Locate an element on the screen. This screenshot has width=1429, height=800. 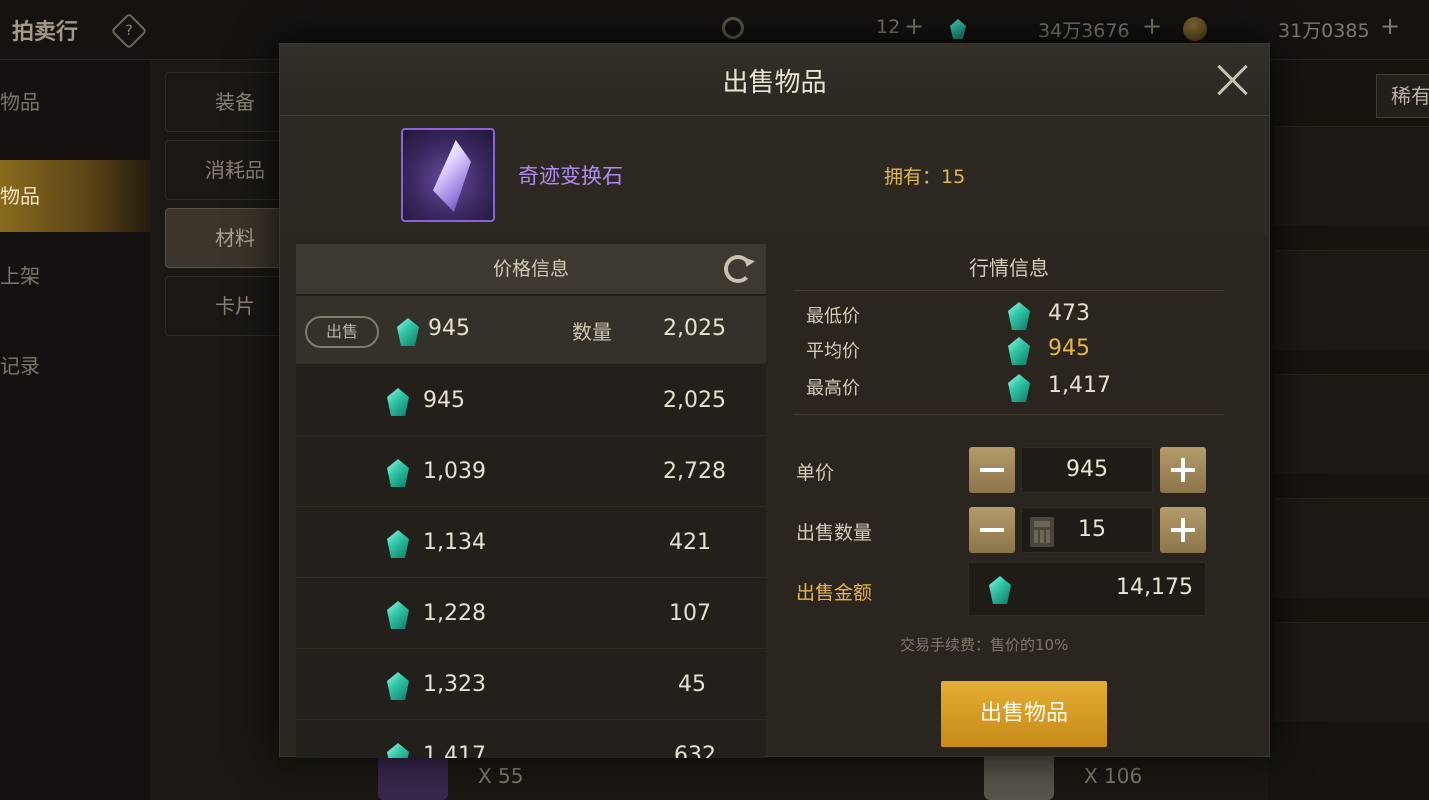
nav-item-listed: 的上架 is located at coordinates (75, 276).